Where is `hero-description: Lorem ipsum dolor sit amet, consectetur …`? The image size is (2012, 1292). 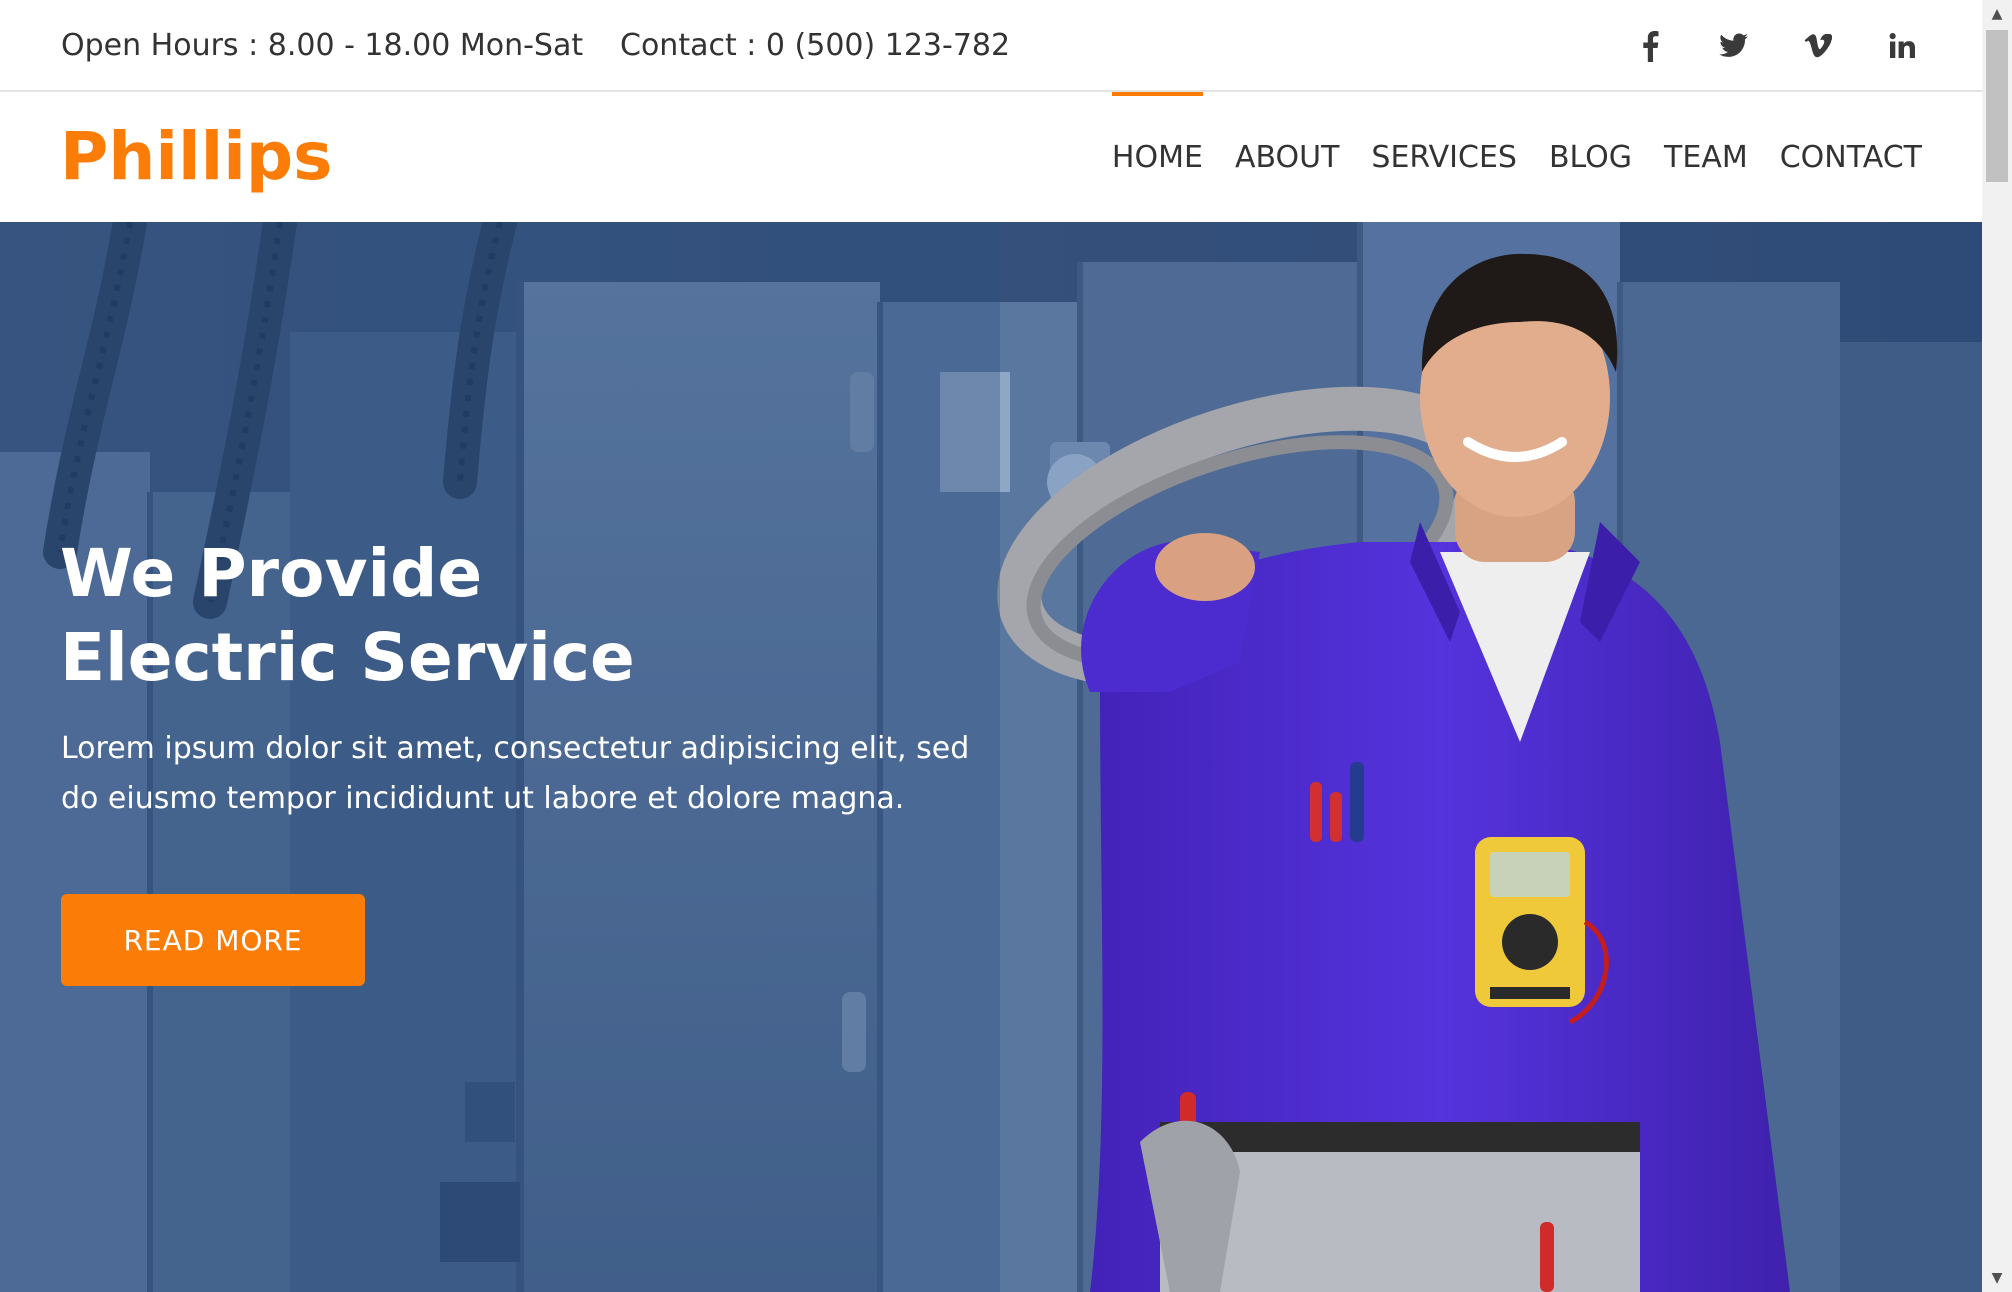 hero-description: Lorem ipsum dolor sit amet, consectetur … is located at coordinates (515, 773).